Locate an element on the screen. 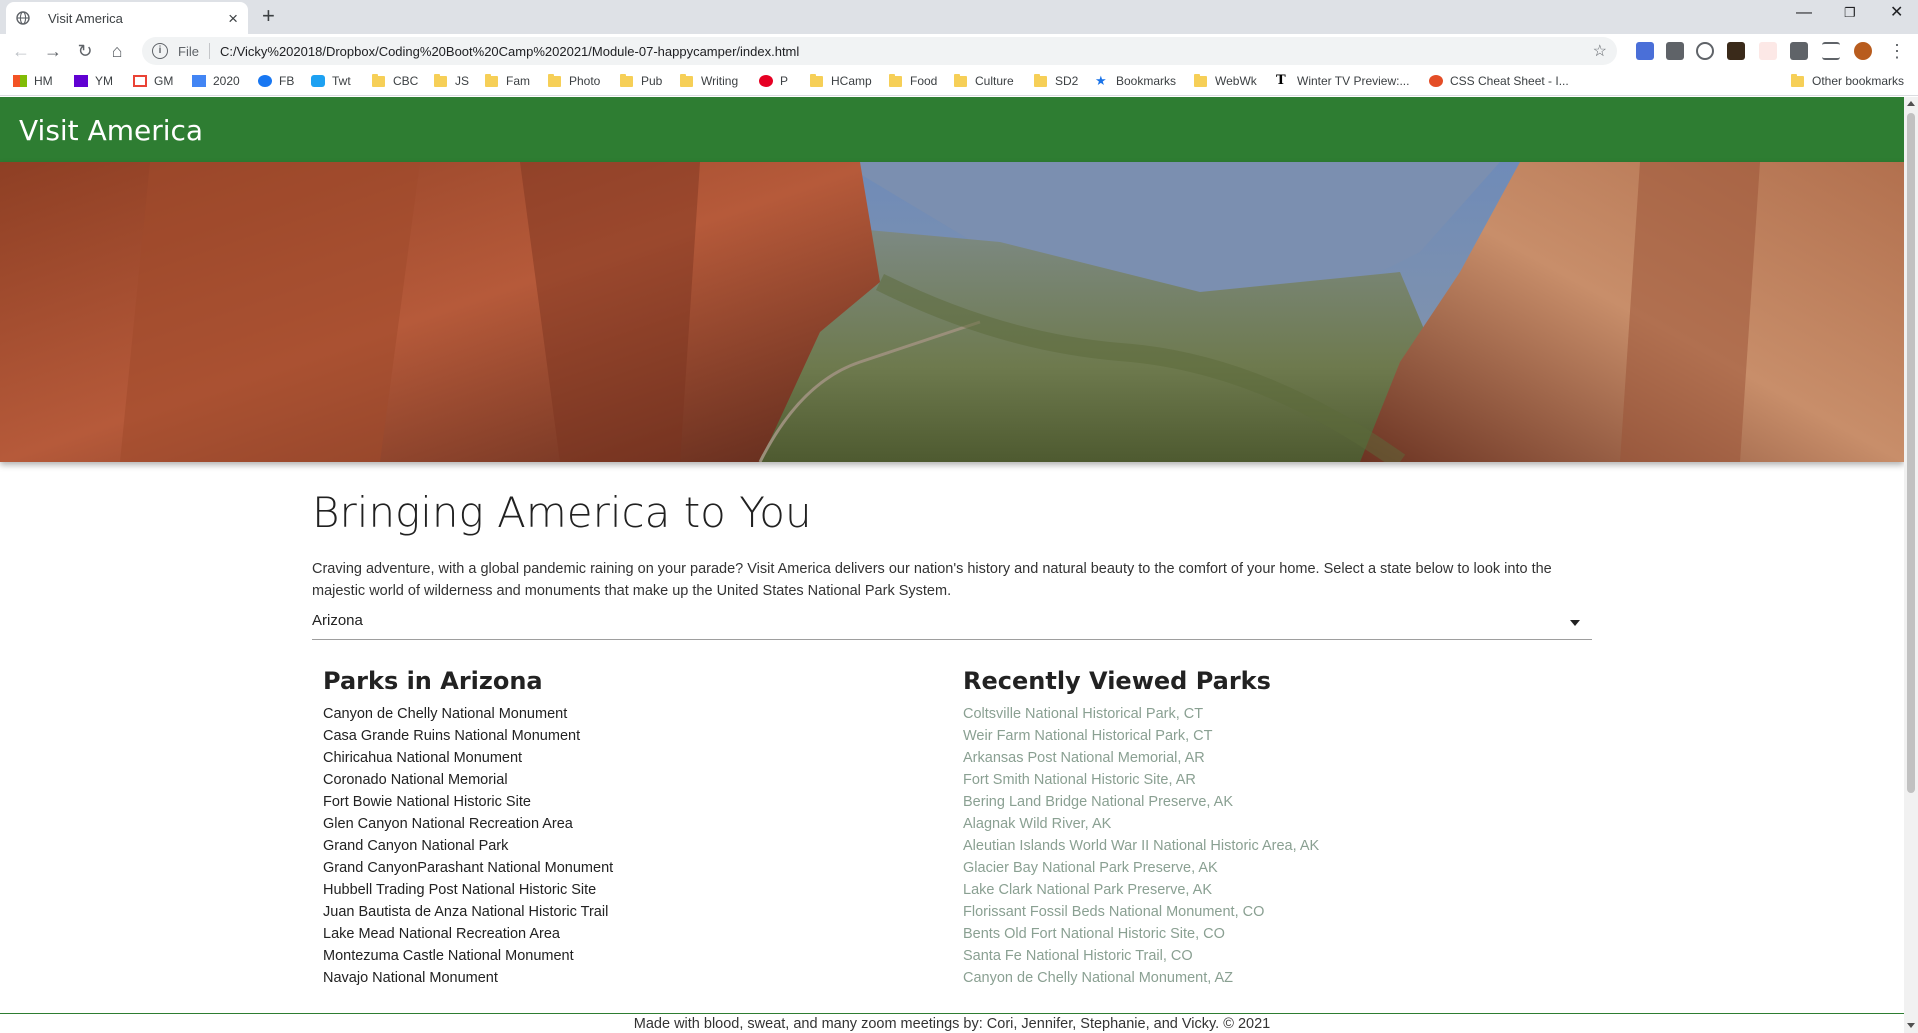 Image resolution: width=1918 pixels, height=1033 pixels. back-icon: ← is located at coordinates (21, 51).